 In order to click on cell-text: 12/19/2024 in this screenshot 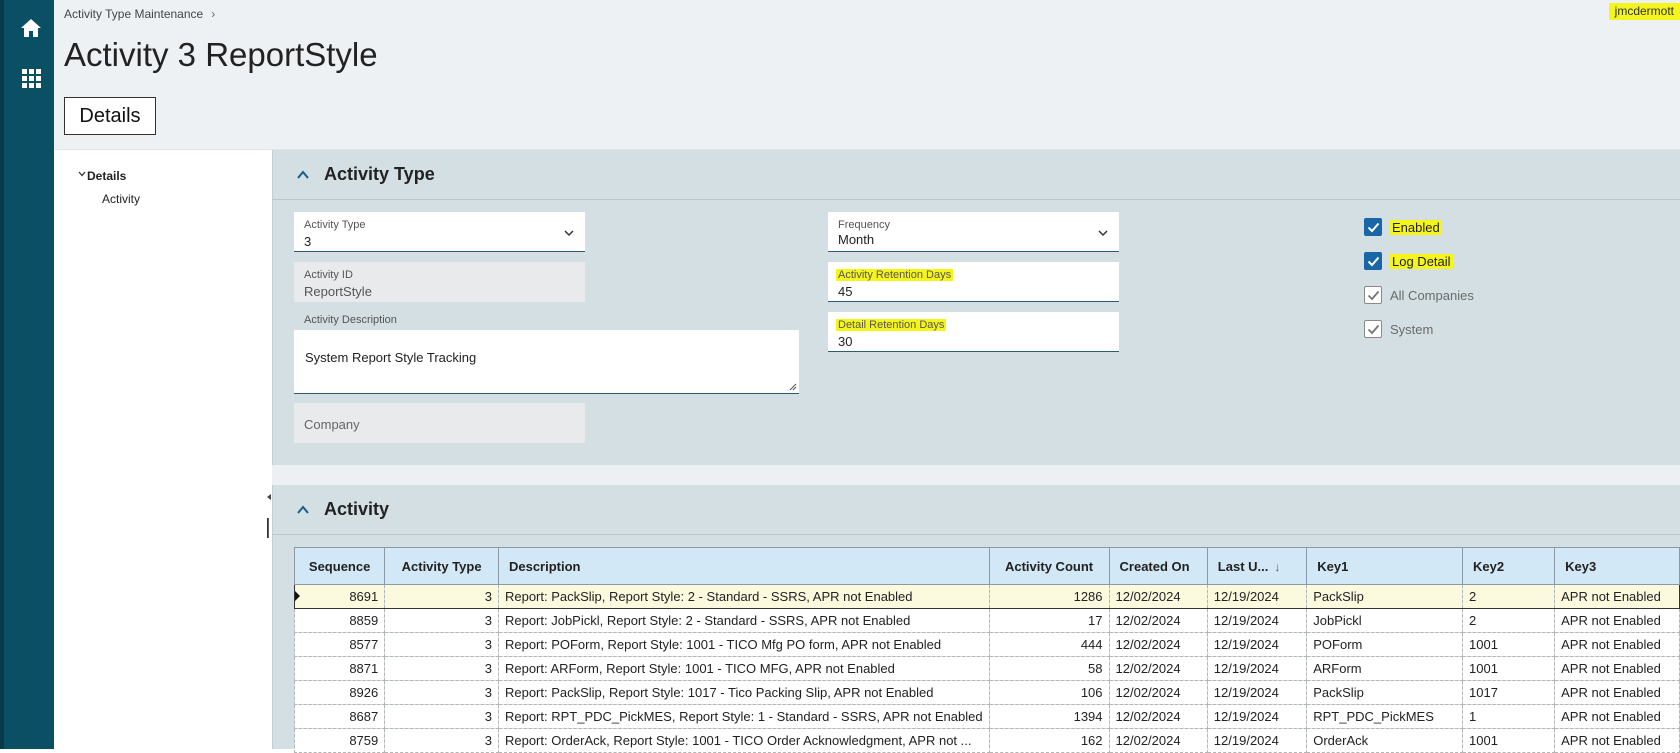, I will do `click(1246, 644)`.